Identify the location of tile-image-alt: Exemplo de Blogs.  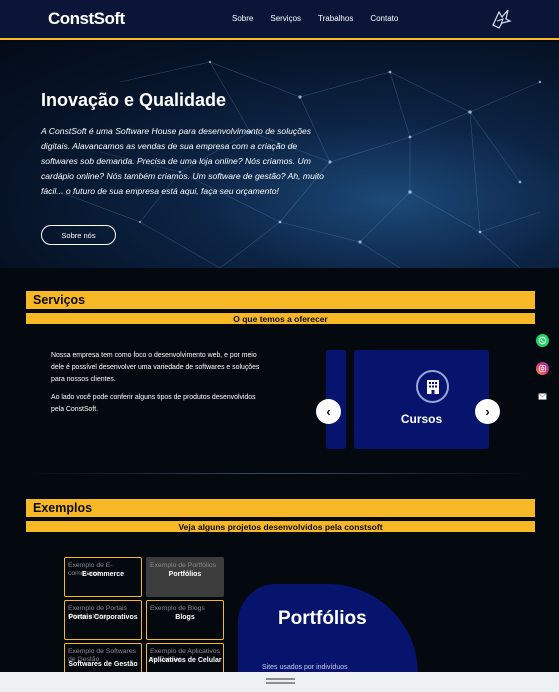
(177, 608).